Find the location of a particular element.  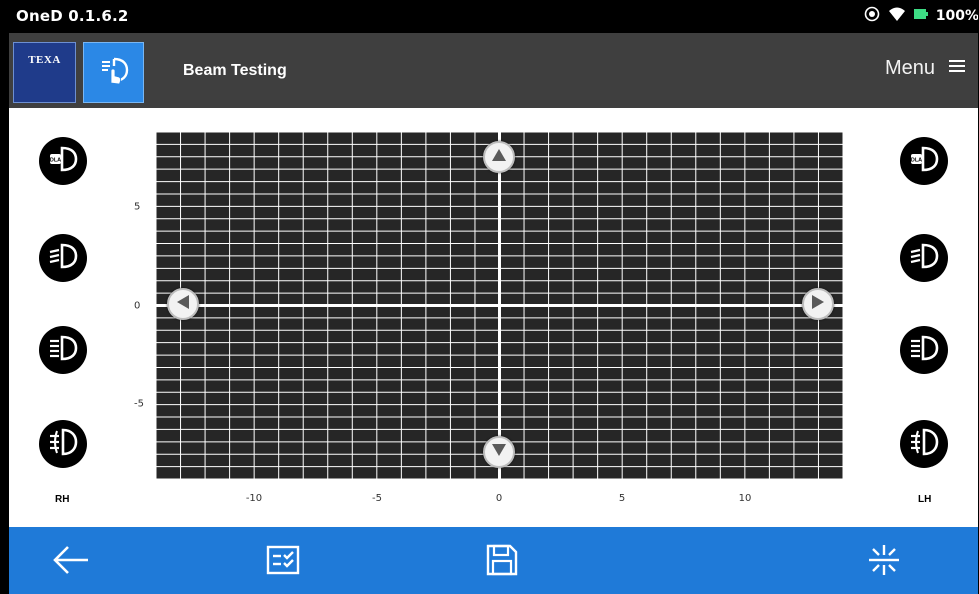

battery-icon is located at coordinates (920, 16).